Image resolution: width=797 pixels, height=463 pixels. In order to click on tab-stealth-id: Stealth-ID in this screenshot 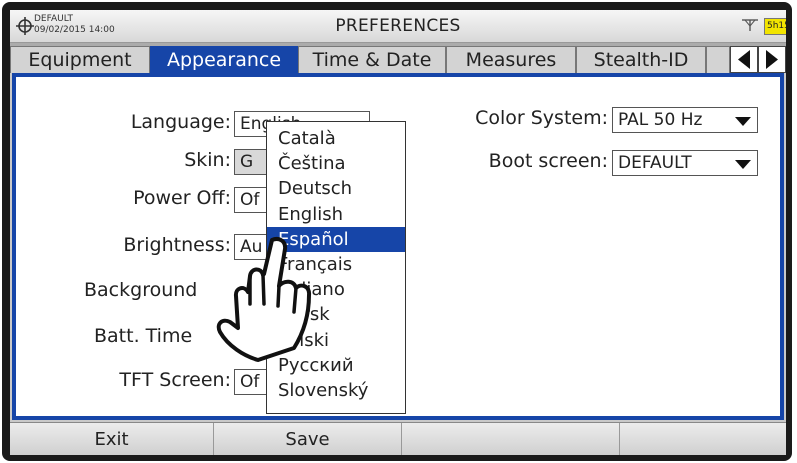, I will do `click(641, 59)`.